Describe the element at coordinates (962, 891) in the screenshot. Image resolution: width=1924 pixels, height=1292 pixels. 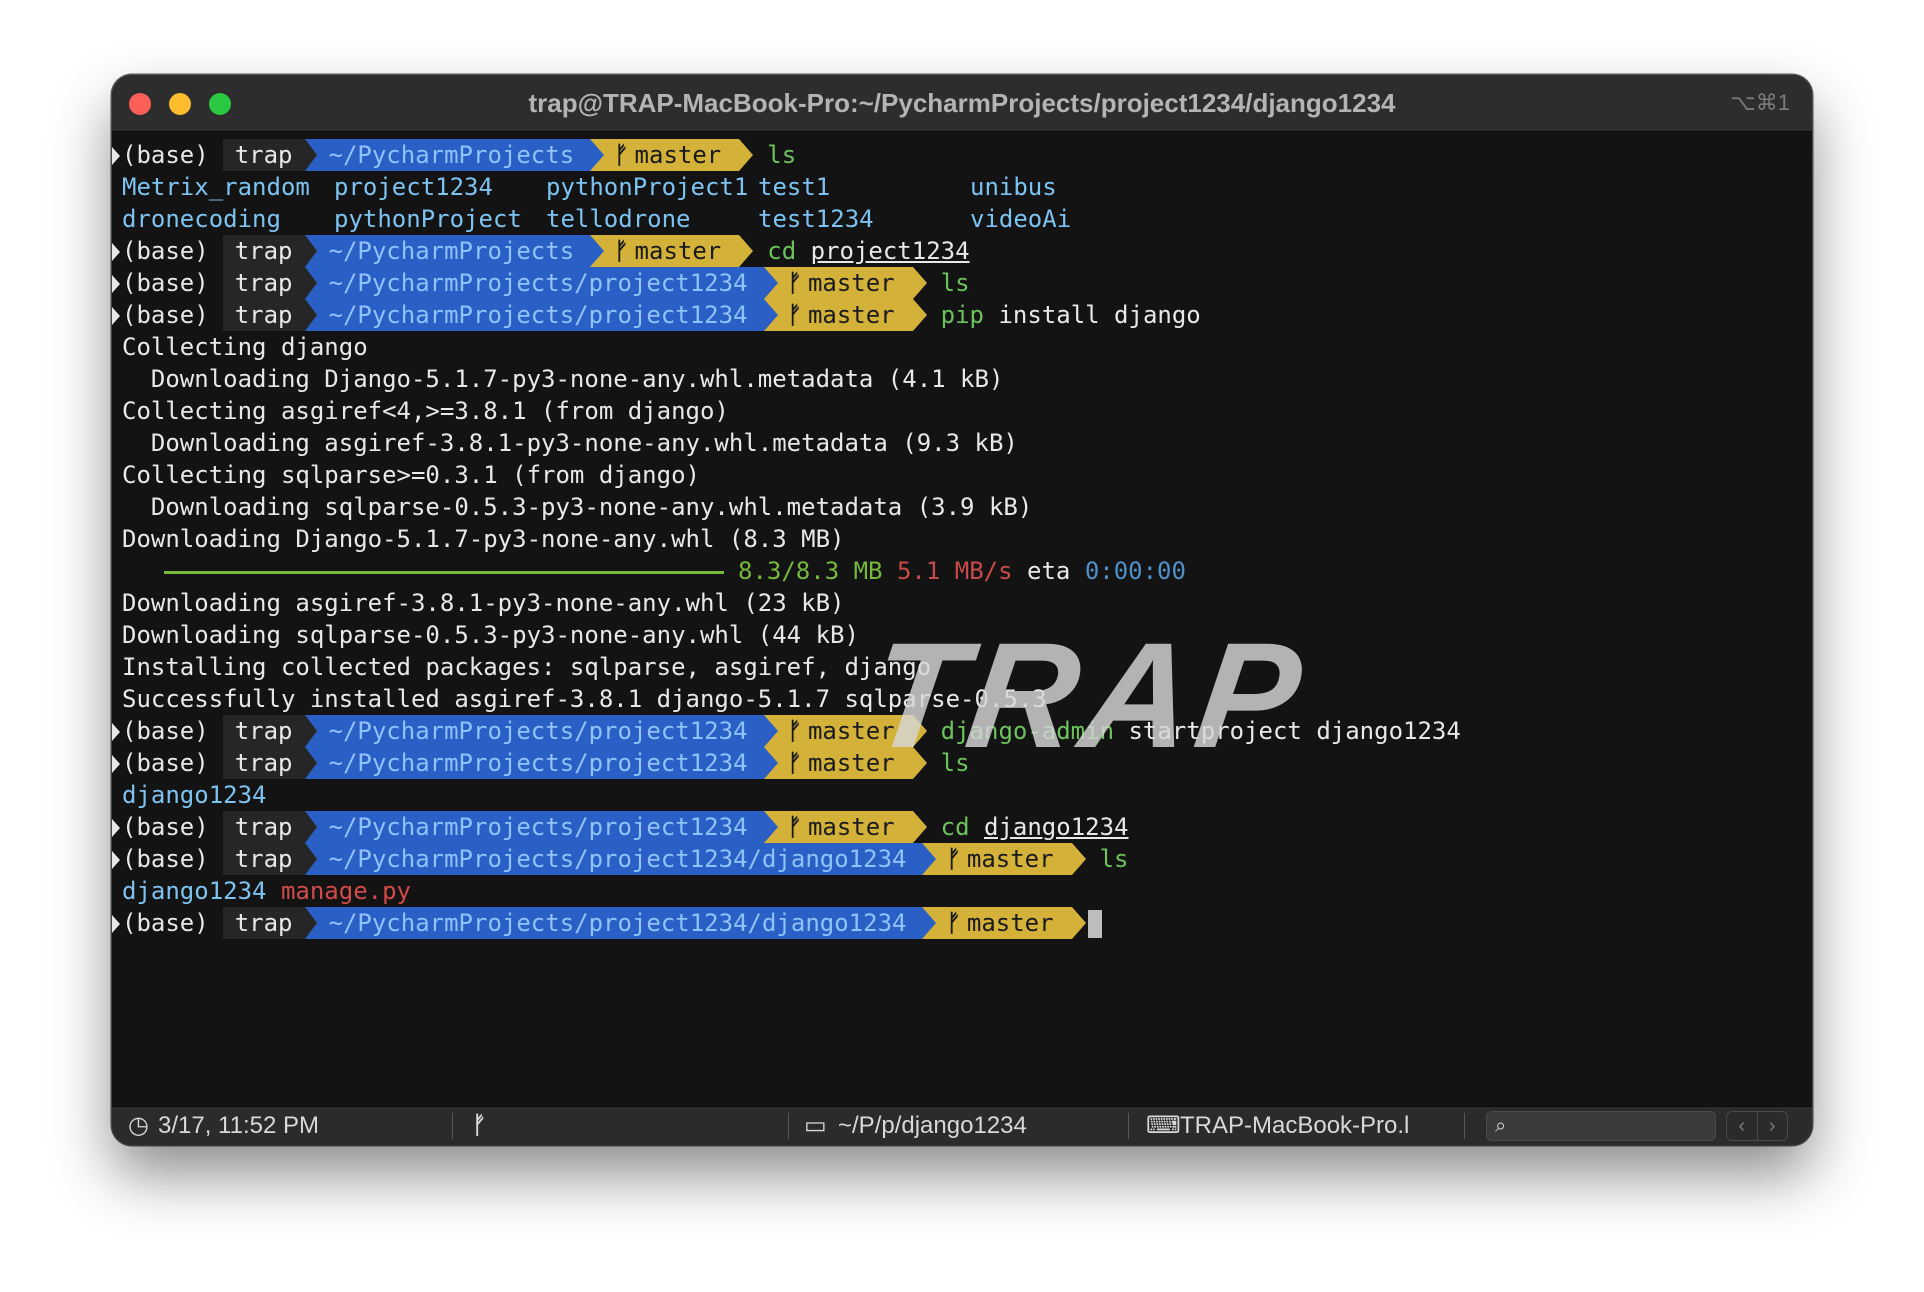
I see `ls-output-row: django1234 manage.py` at that location.